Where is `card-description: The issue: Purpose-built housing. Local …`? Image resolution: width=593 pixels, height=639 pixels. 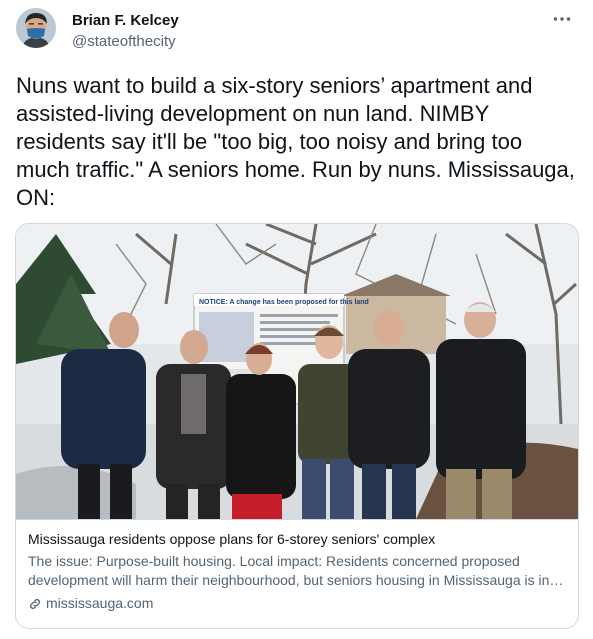 card-description: The issue: Purpose-built housing. Local … is located at coordinates (289, 570).